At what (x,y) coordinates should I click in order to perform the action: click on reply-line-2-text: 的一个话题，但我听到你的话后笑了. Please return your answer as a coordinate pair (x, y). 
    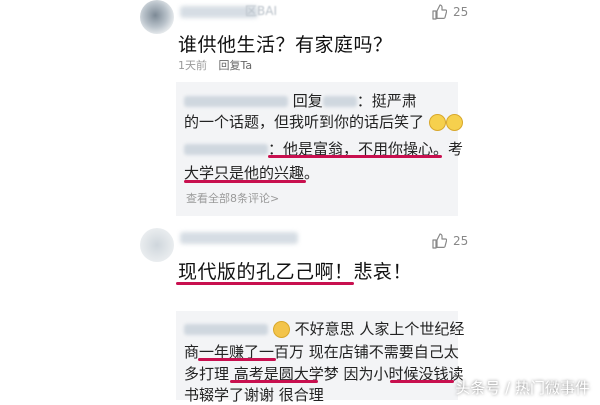
    Looking at the image, I should click on (304, 122).